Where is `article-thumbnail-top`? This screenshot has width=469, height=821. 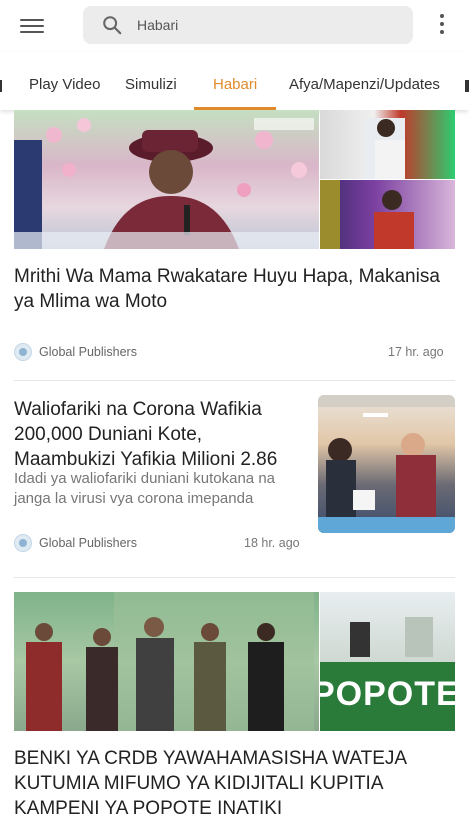 article-thumbnail-top is located at coordinates (387, 144).